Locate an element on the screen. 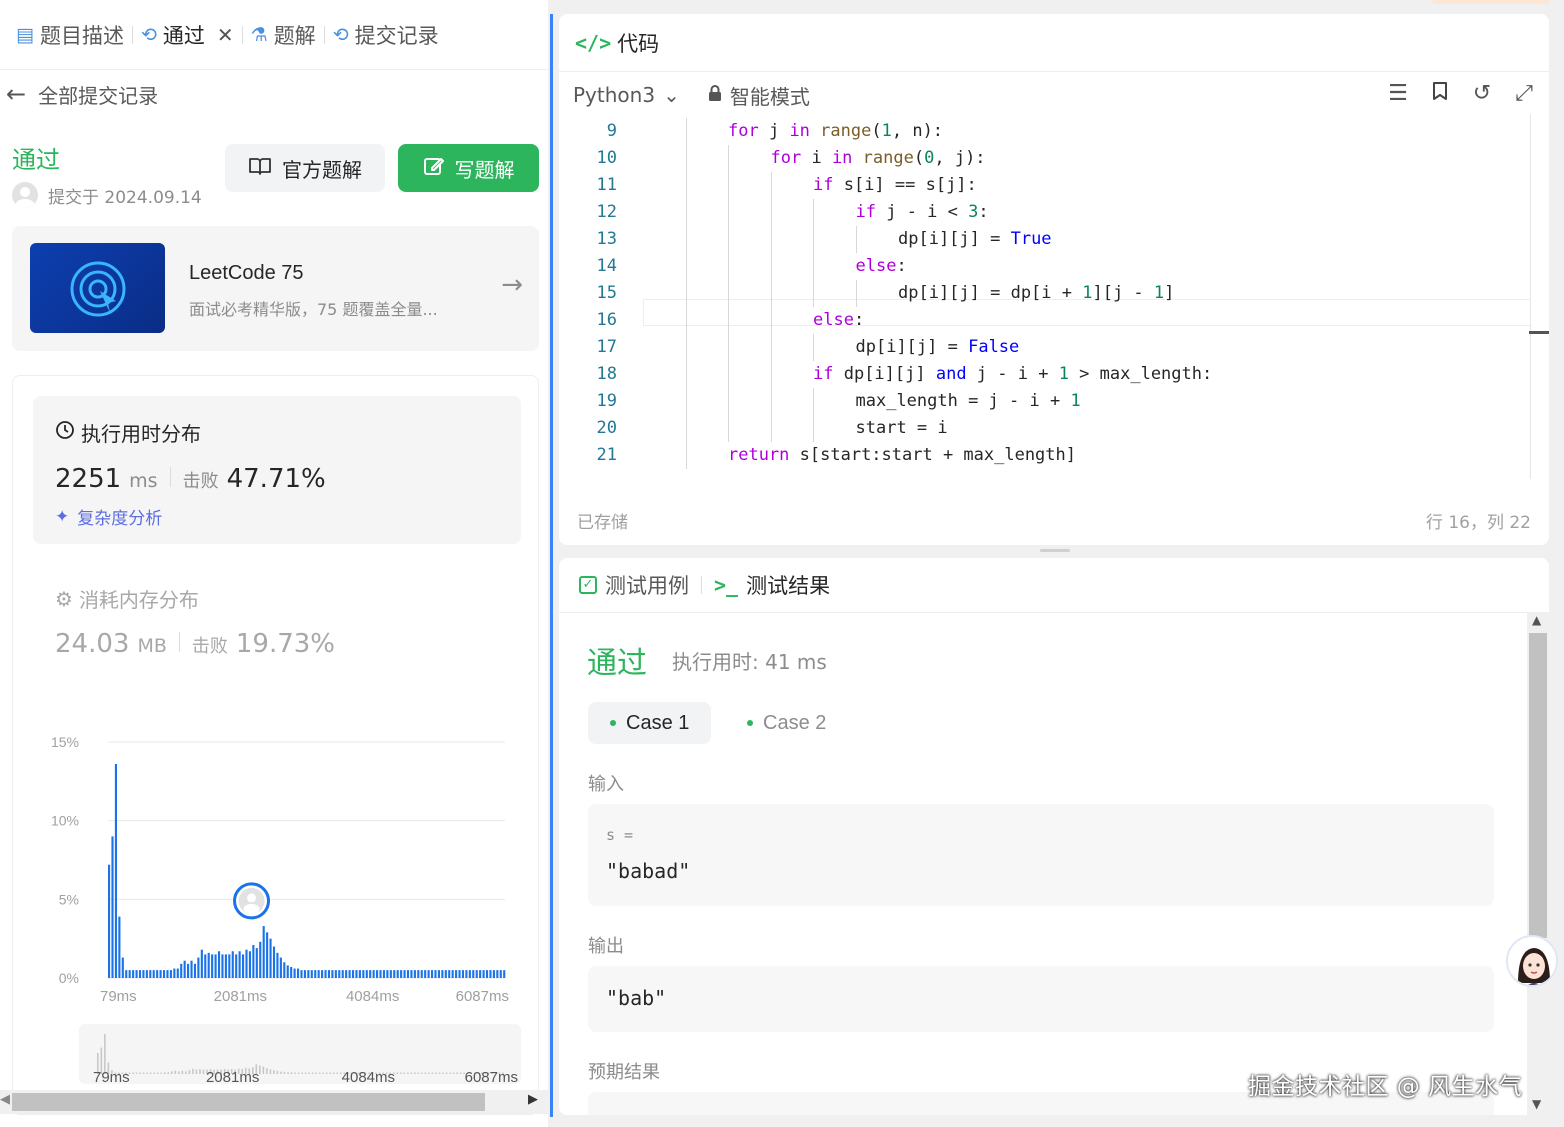  code-line: 10 for i in range(0, j): is located at coordinates (1054, 158).